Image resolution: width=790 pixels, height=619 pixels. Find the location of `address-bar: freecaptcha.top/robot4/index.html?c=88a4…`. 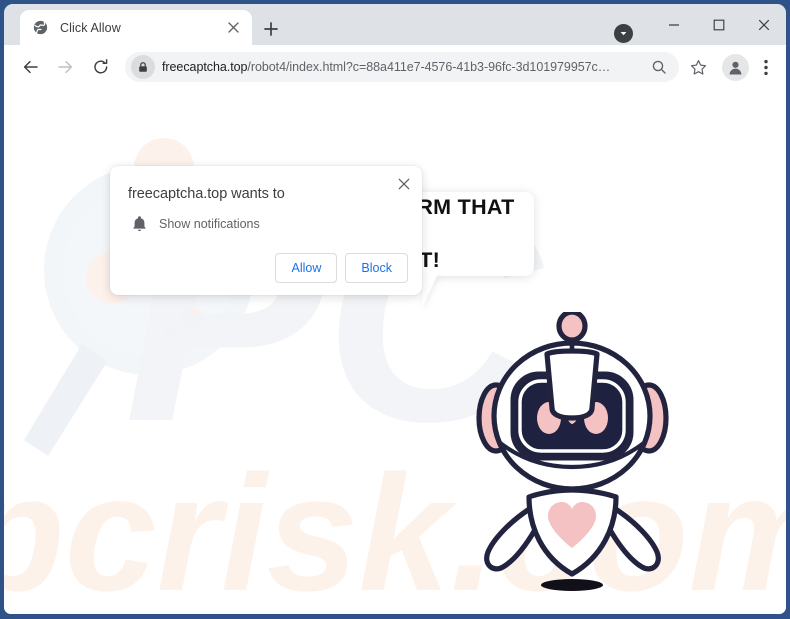

address-bar: freecaptcha.top/robot4/index.html?c=88a4… is located at coordinates (402, 67).